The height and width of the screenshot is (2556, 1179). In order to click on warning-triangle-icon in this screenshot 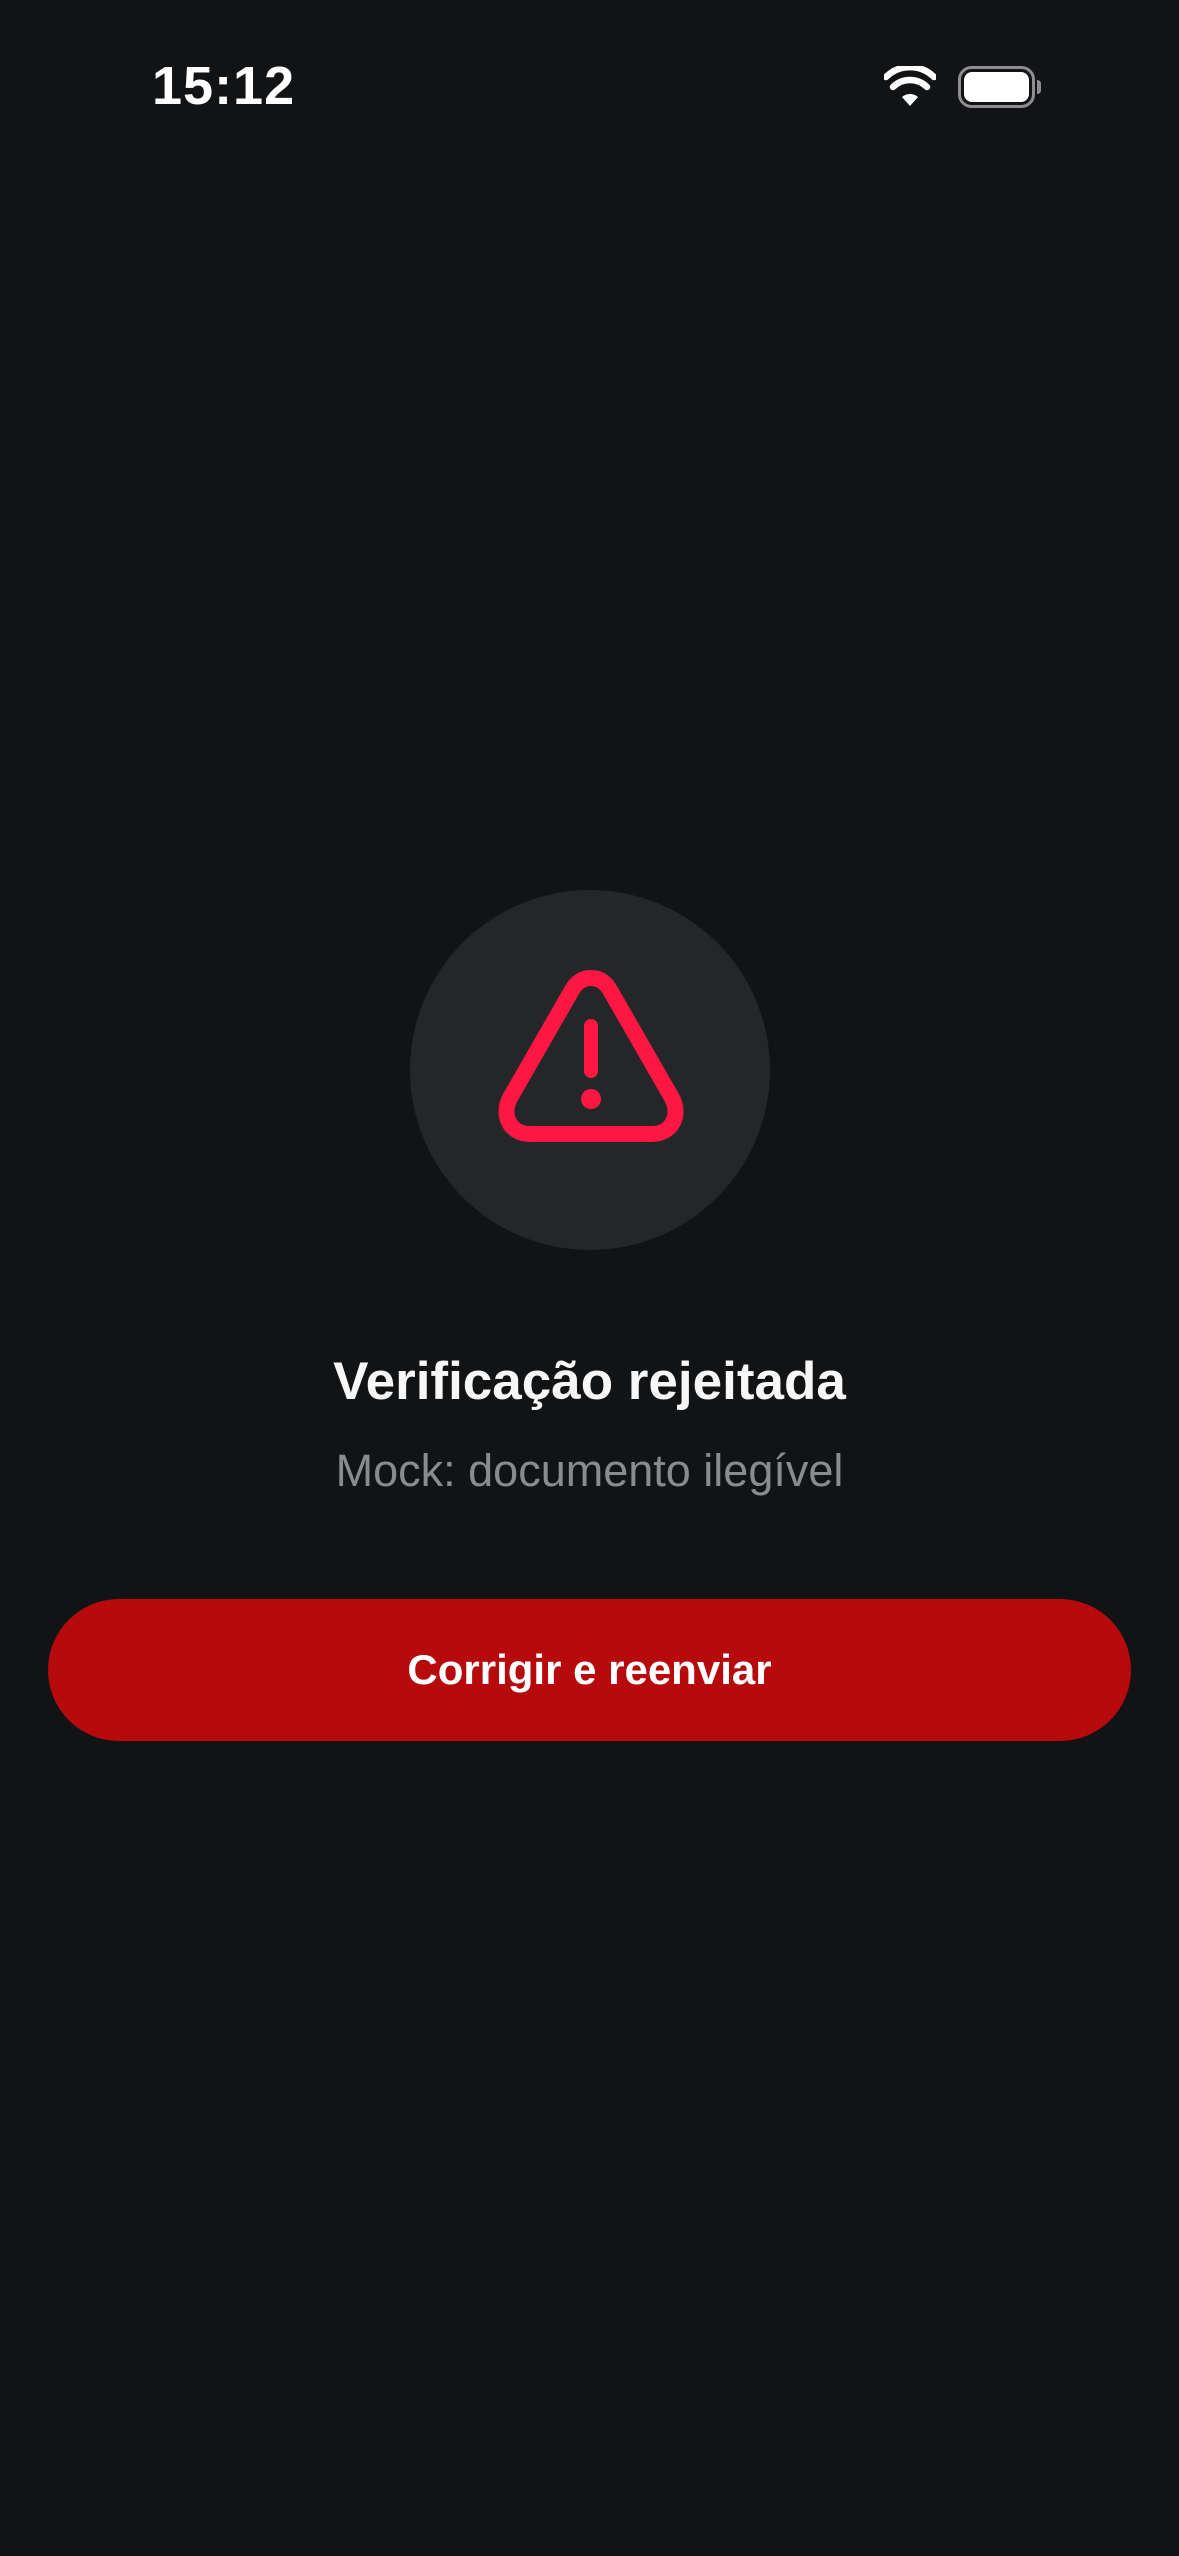, I will do `click(591, 1056)`.